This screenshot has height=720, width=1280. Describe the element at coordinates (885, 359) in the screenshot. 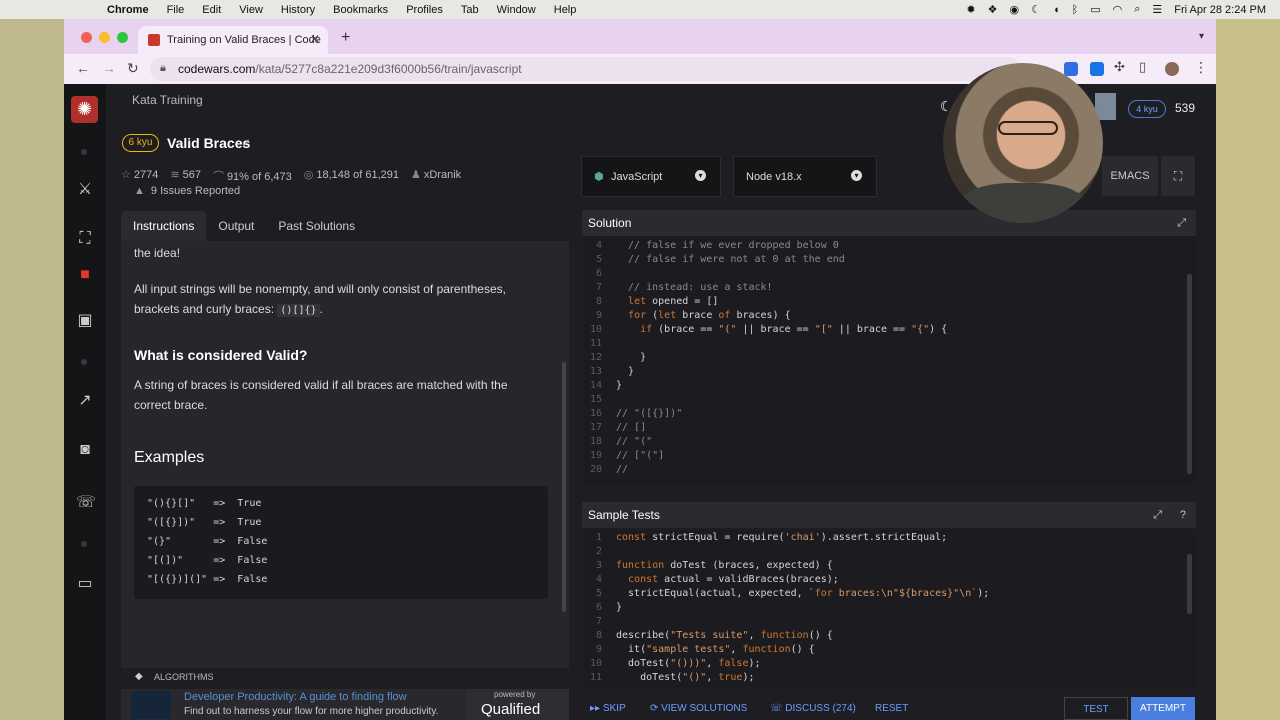

I see `code-line: 12 }` at that location.